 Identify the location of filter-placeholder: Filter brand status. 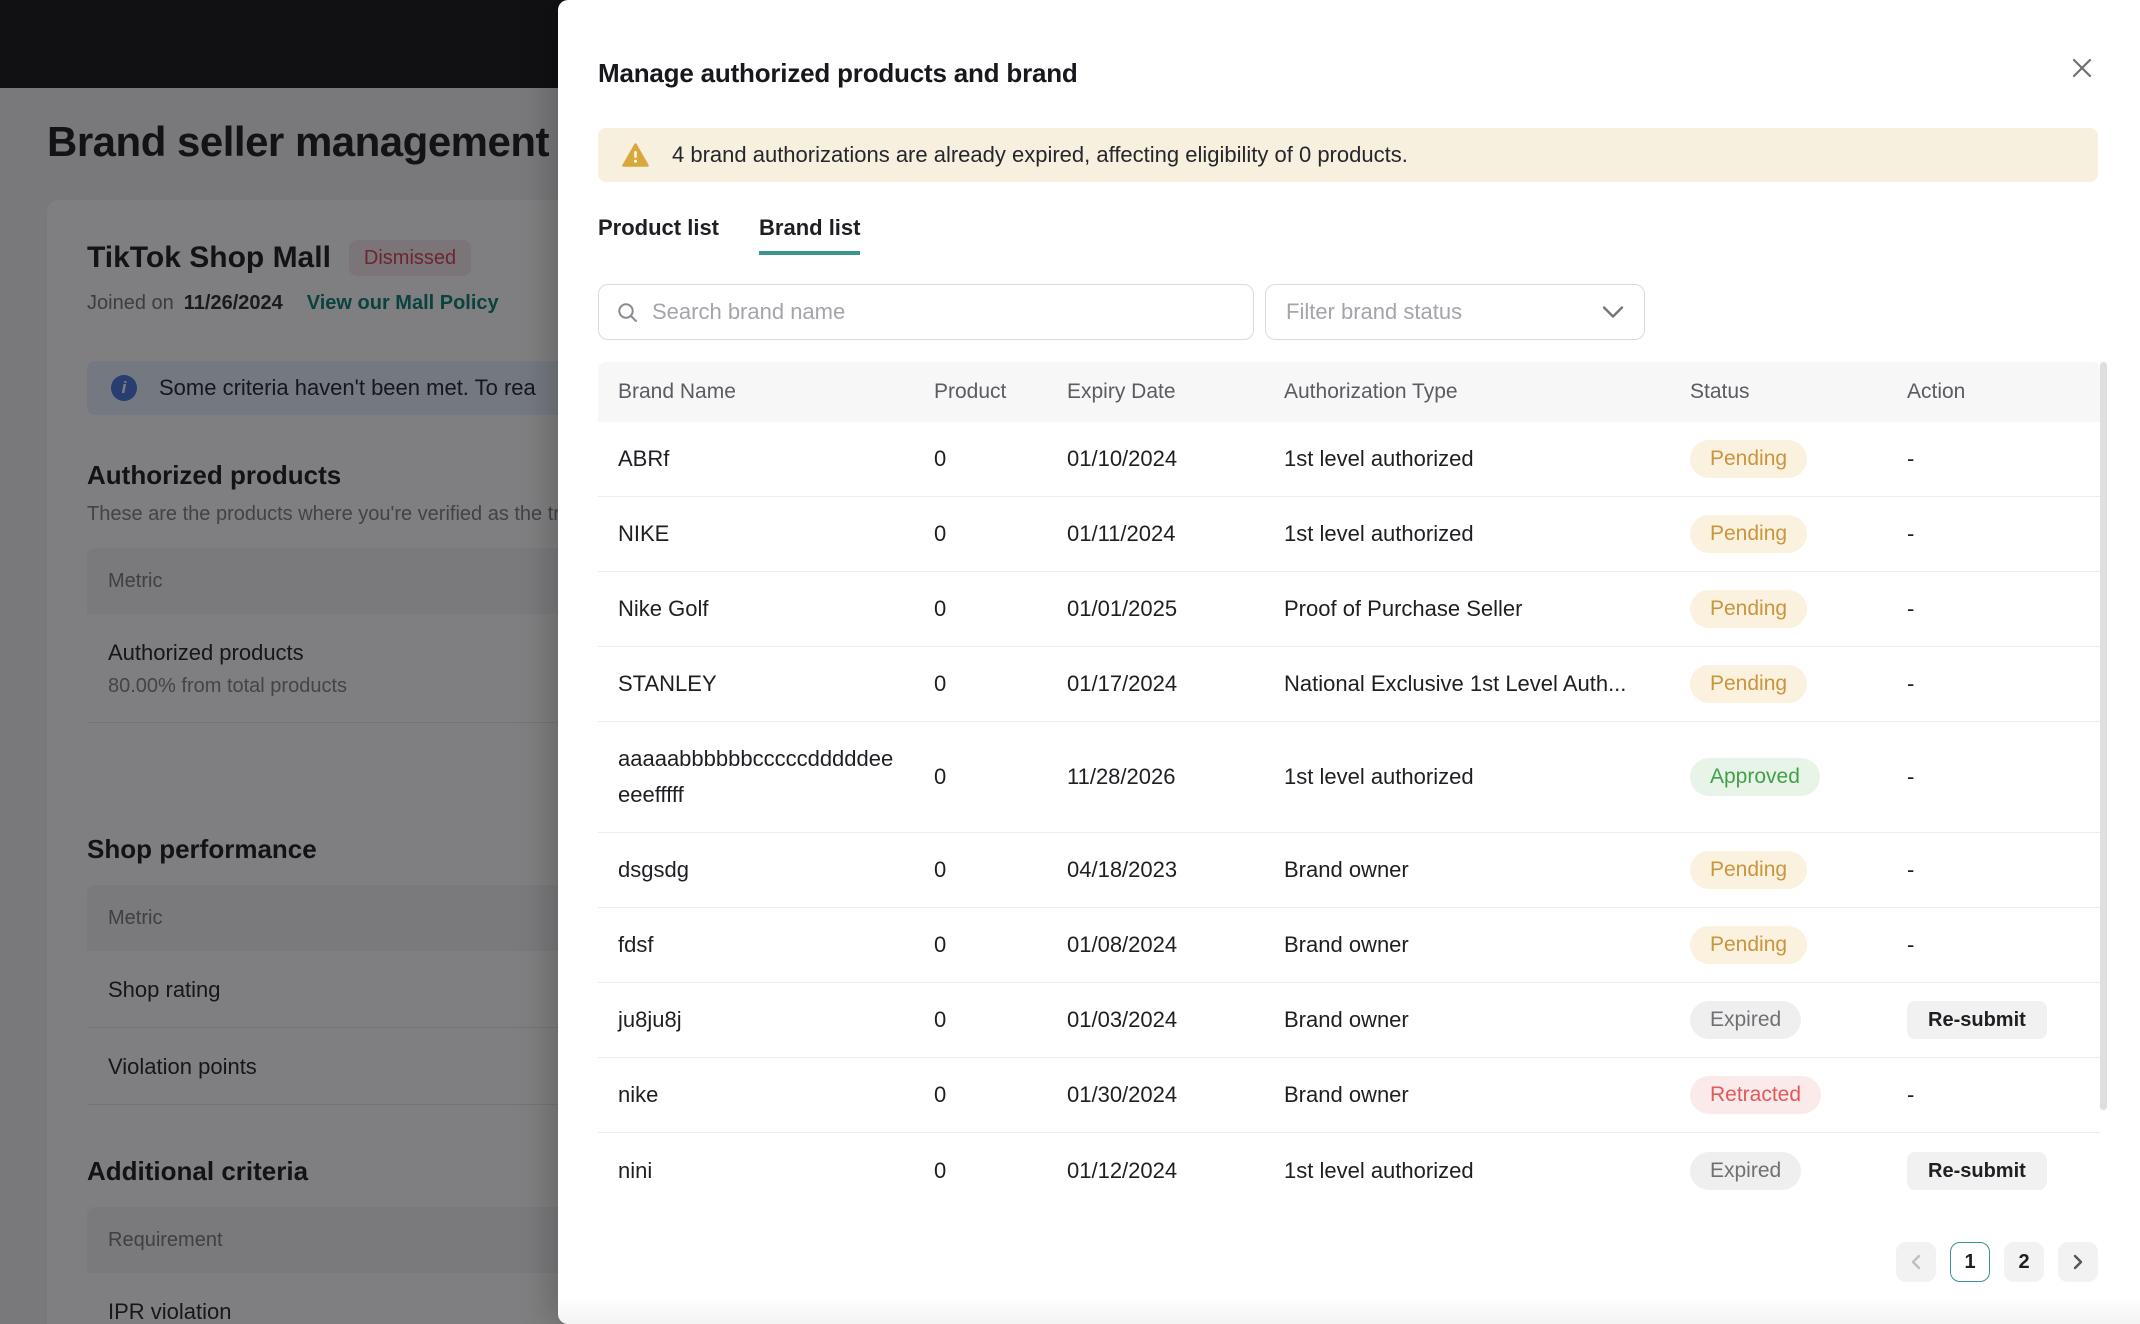
(1374, 311).